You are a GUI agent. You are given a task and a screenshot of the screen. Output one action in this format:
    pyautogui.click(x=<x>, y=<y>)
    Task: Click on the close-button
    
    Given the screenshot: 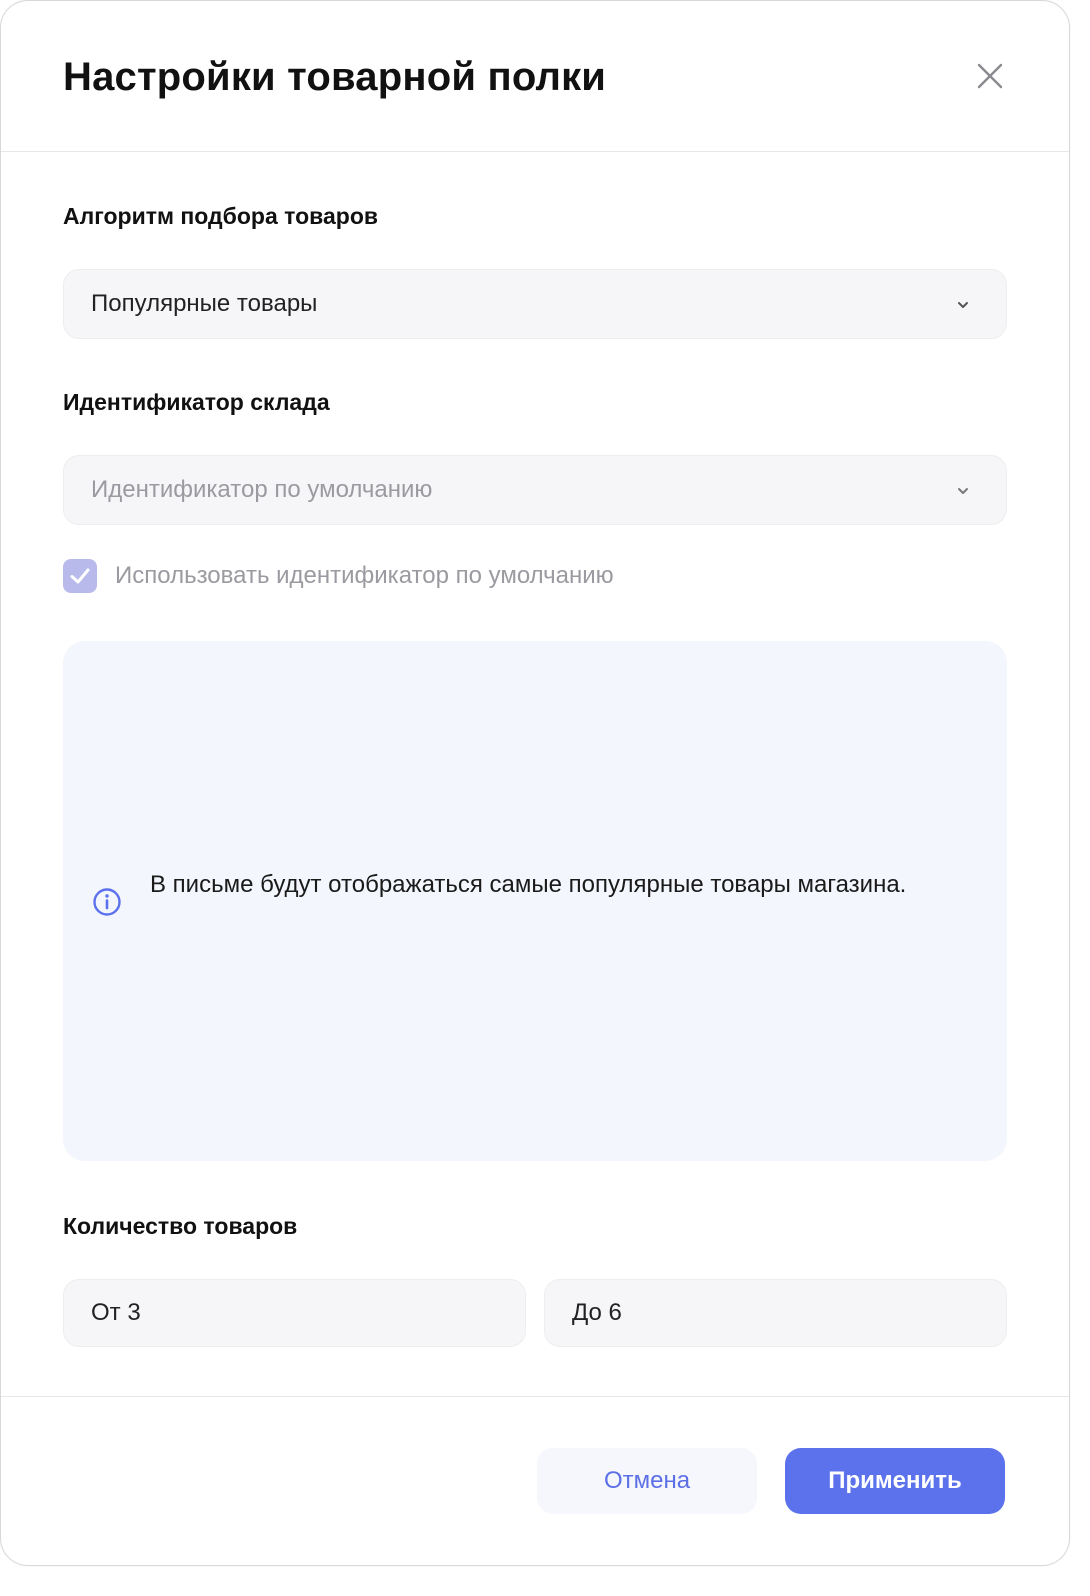 What is the action you would take?
    pyautogui.click(x=990, y=76)
    